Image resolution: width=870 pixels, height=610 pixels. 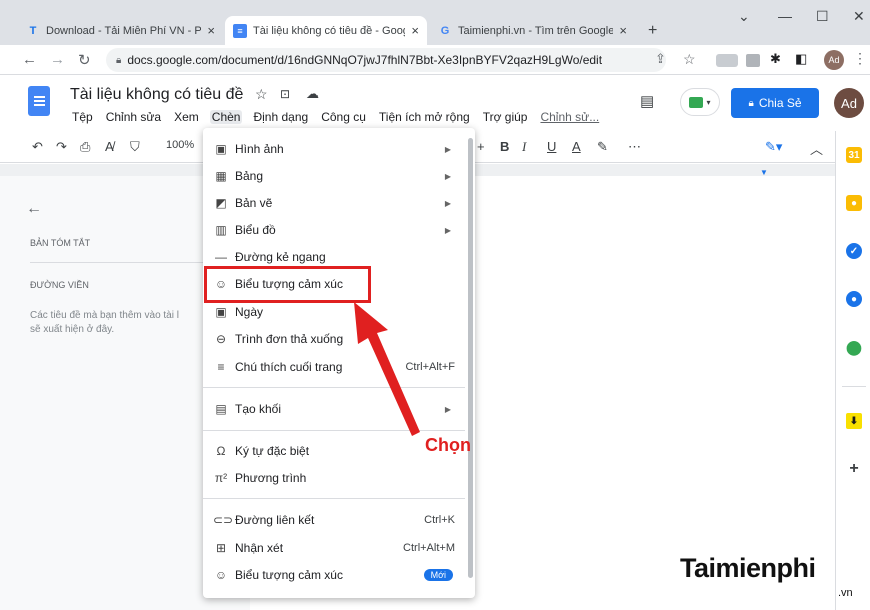 What do you see at coordinates (221, 230) in the screenshot?
I see `chart-icon: ▥` at bounding box center [221, 230].